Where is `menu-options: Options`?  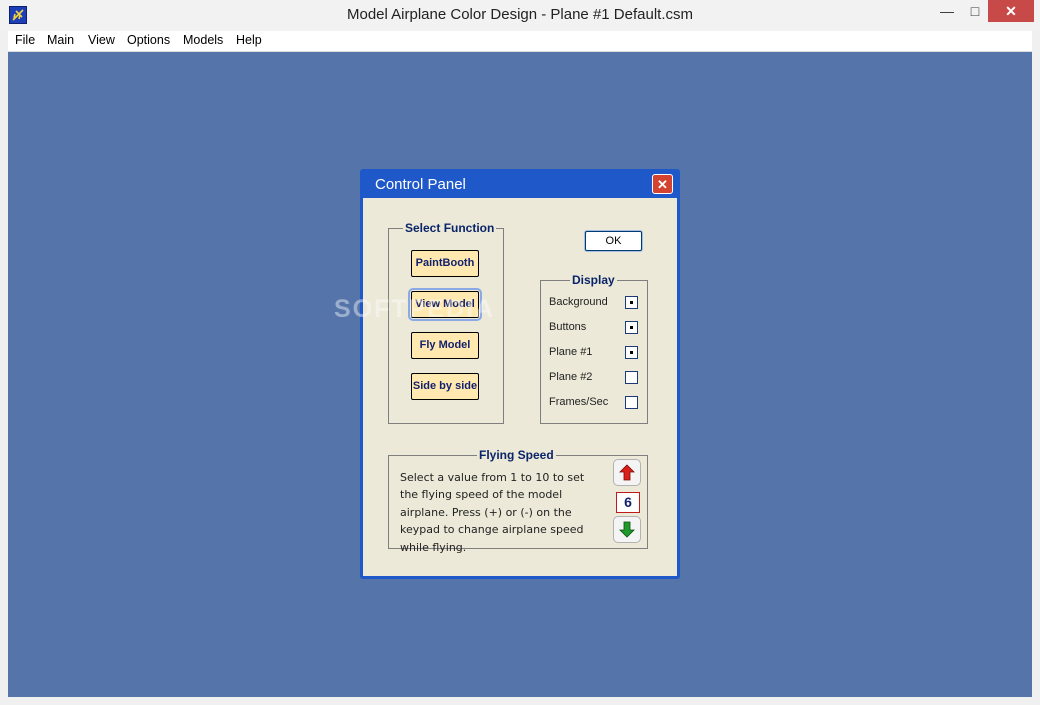 menu-options: Options is located at coordinates (148, 40).